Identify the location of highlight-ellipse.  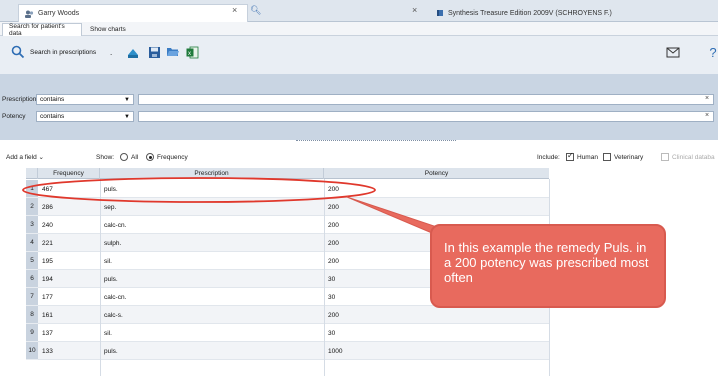
(199, 190).